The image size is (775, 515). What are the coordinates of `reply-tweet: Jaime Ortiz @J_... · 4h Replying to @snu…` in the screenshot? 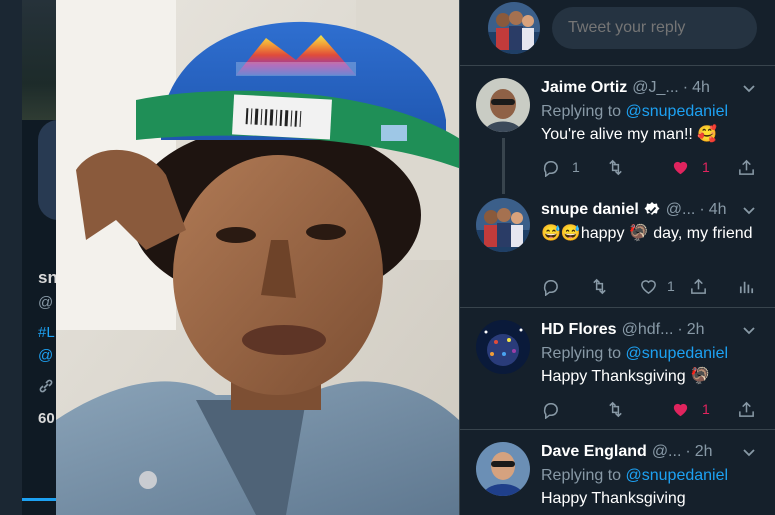 It's located at (617, 130).